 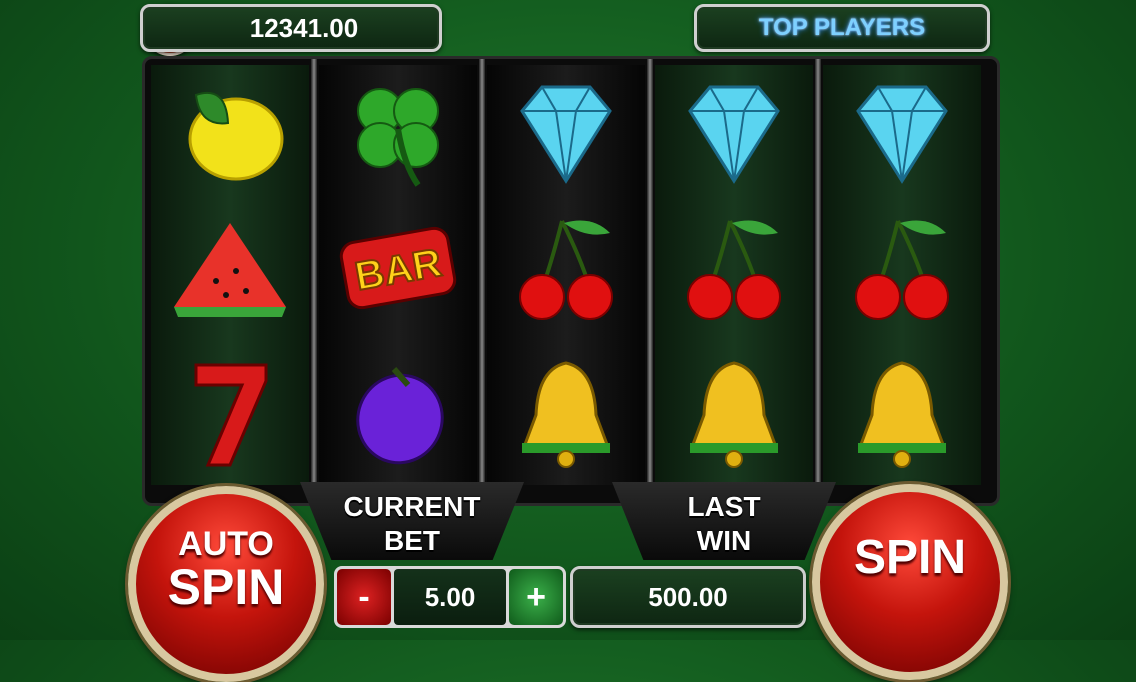 What do you see at coordinates (230, 413) in the screenshot?
I see `seven-icon` at bounding box center [230, 413].